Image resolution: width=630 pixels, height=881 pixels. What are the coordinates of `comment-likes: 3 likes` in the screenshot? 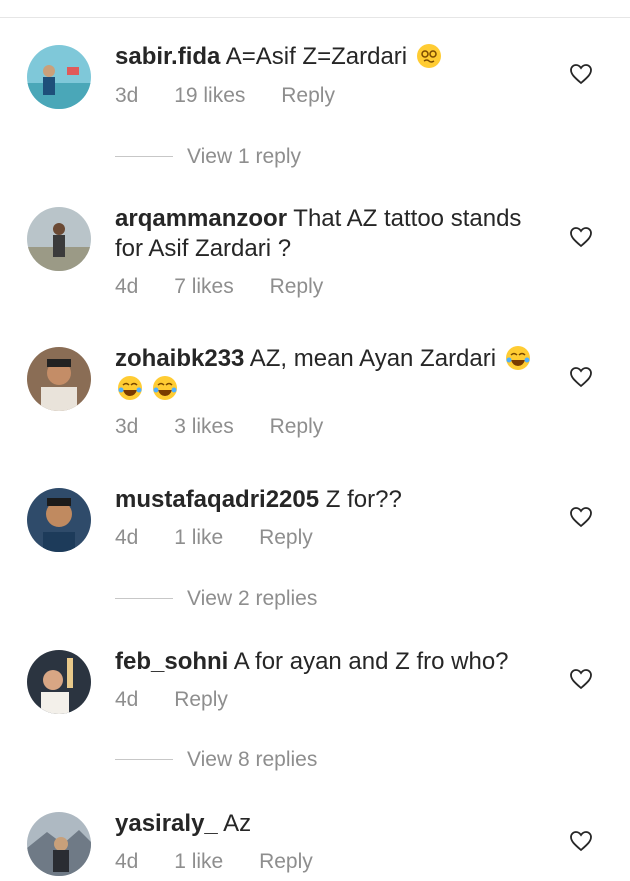 It's located at (204, 426).